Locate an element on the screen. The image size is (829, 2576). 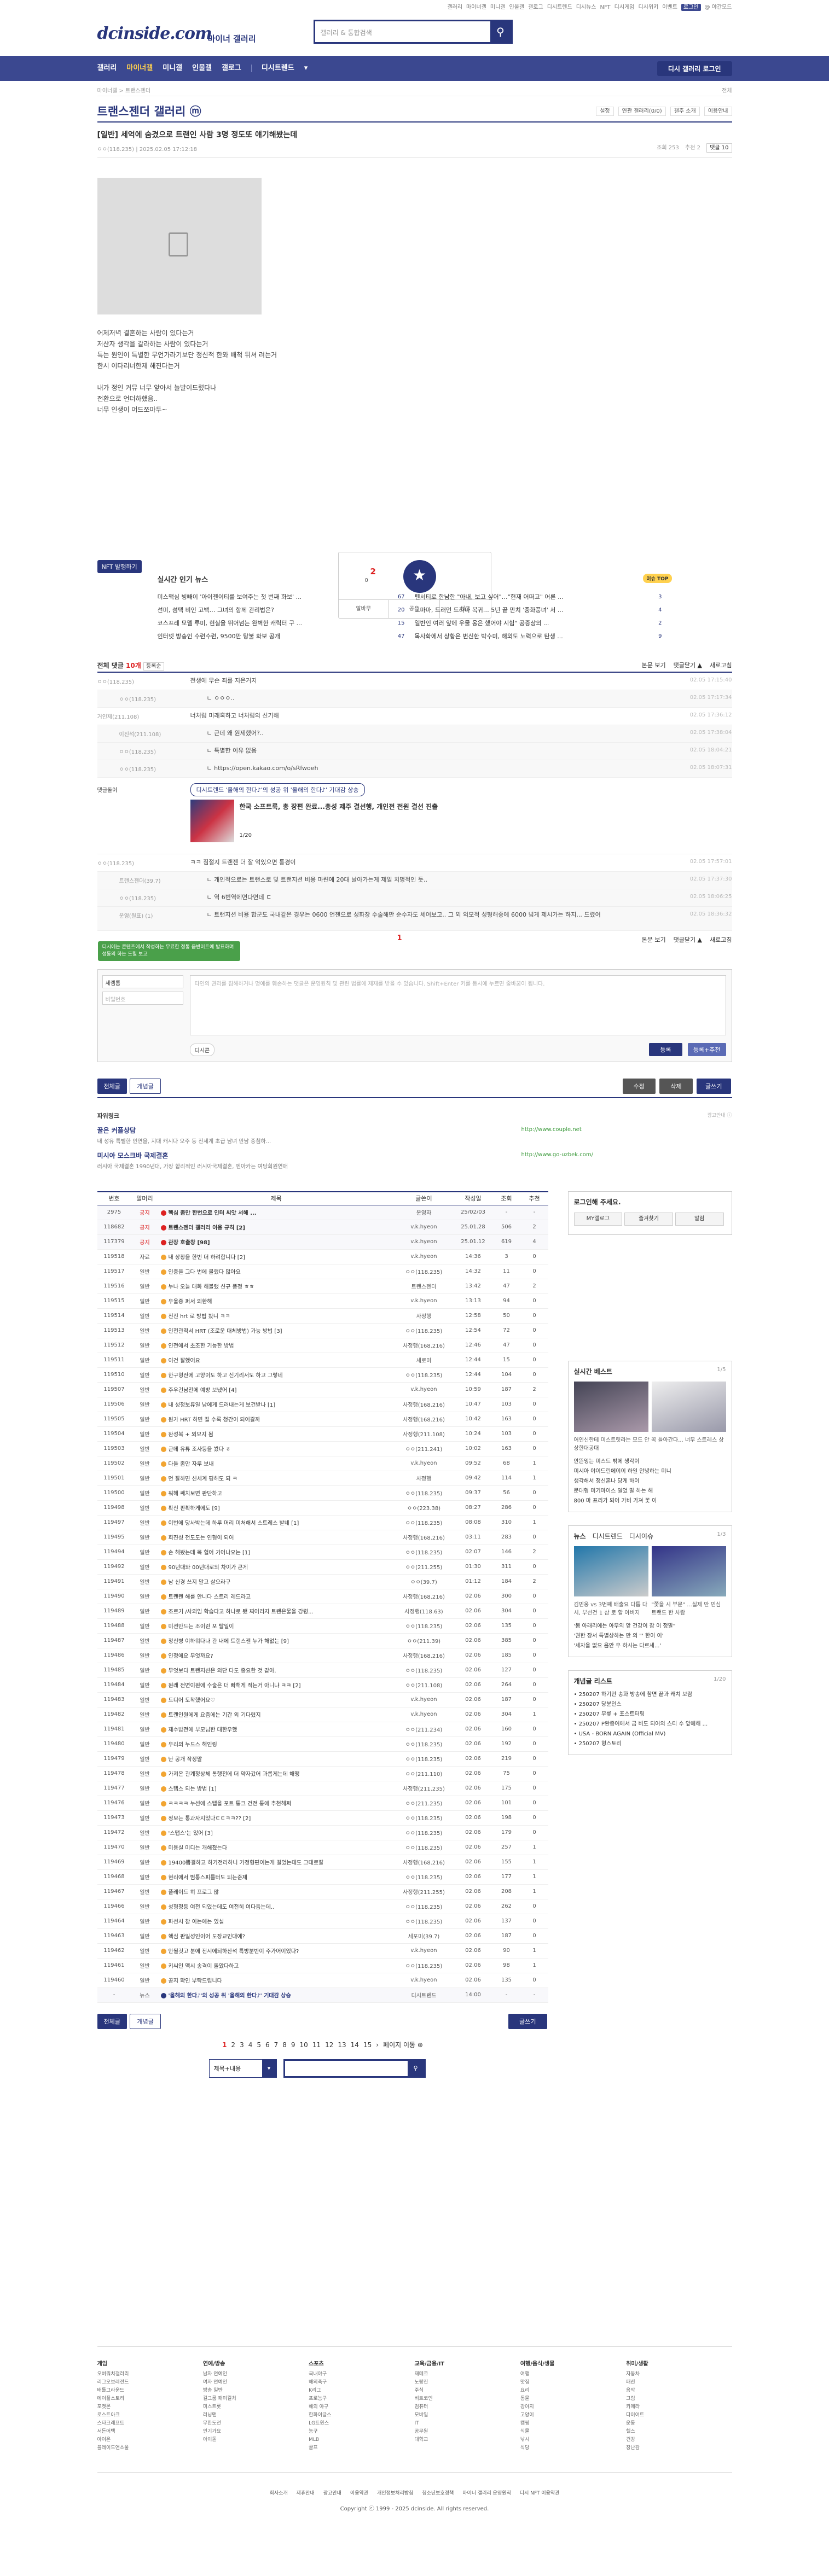
table-row: 119502 일반 다들 좀만 자루 보내 v.k.hyeon 09:52 68 1 is located at coordinates (322, 1463).